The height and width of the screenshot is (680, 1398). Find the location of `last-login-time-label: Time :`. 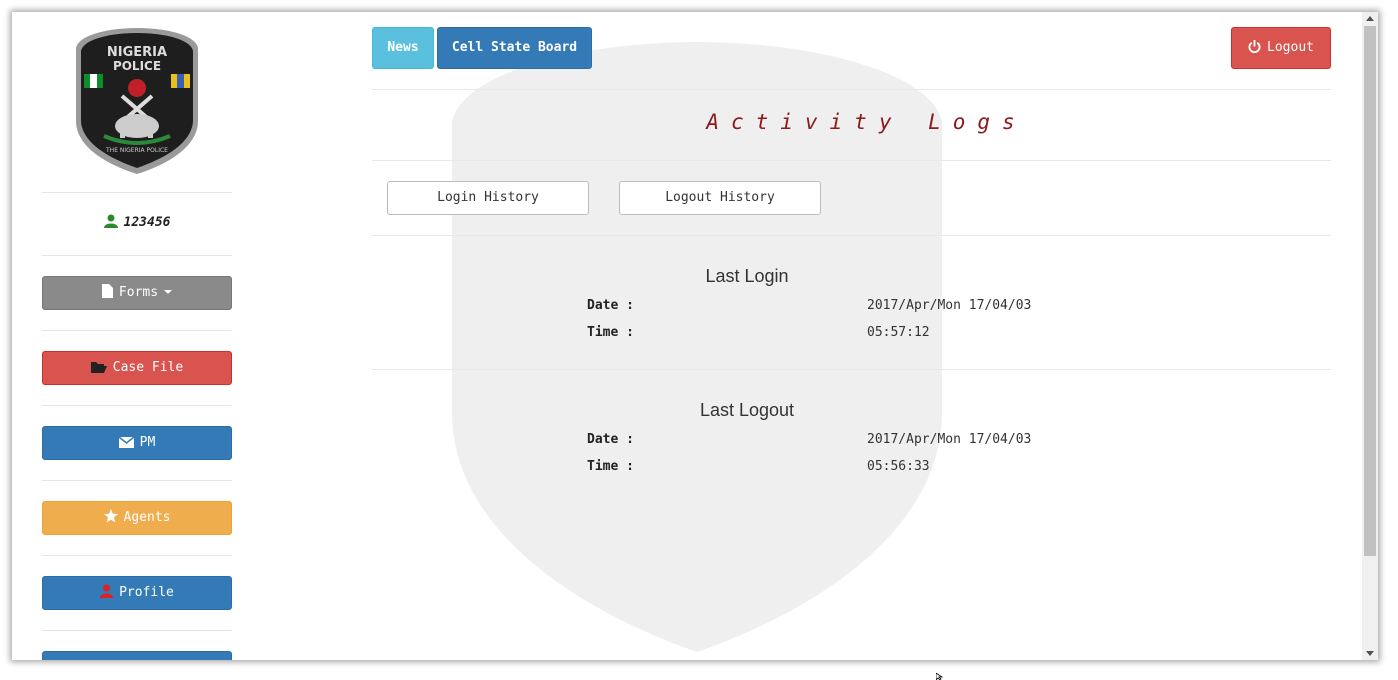

last-login-time-label: Time : is located at coordinates (610, 332).